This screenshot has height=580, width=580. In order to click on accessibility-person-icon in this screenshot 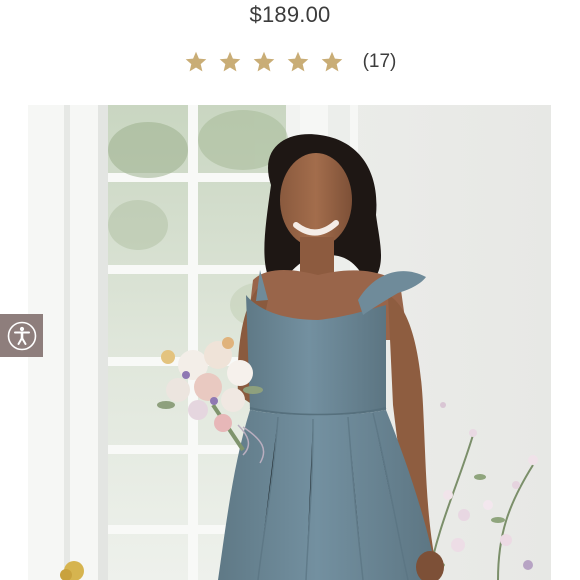, I will do `click(21, 335)`.